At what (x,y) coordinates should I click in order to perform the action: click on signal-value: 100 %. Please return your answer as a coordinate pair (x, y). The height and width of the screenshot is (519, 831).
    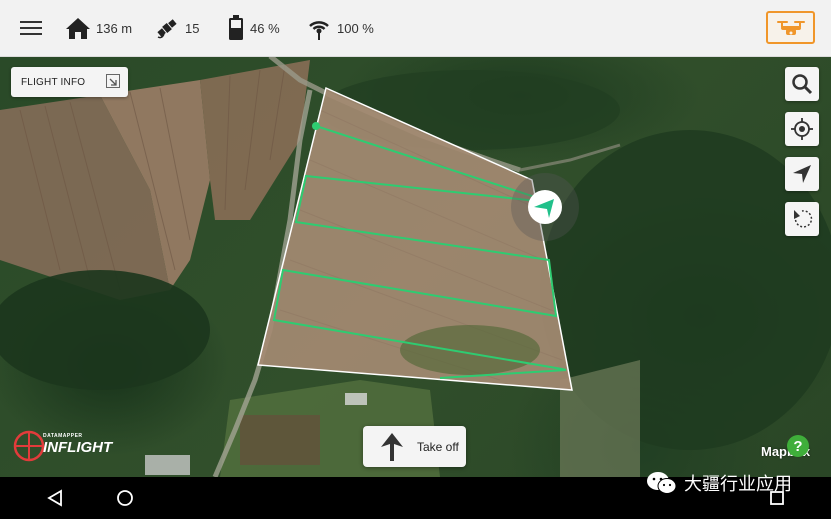
    Looking at the image, I should click on (355, 28).